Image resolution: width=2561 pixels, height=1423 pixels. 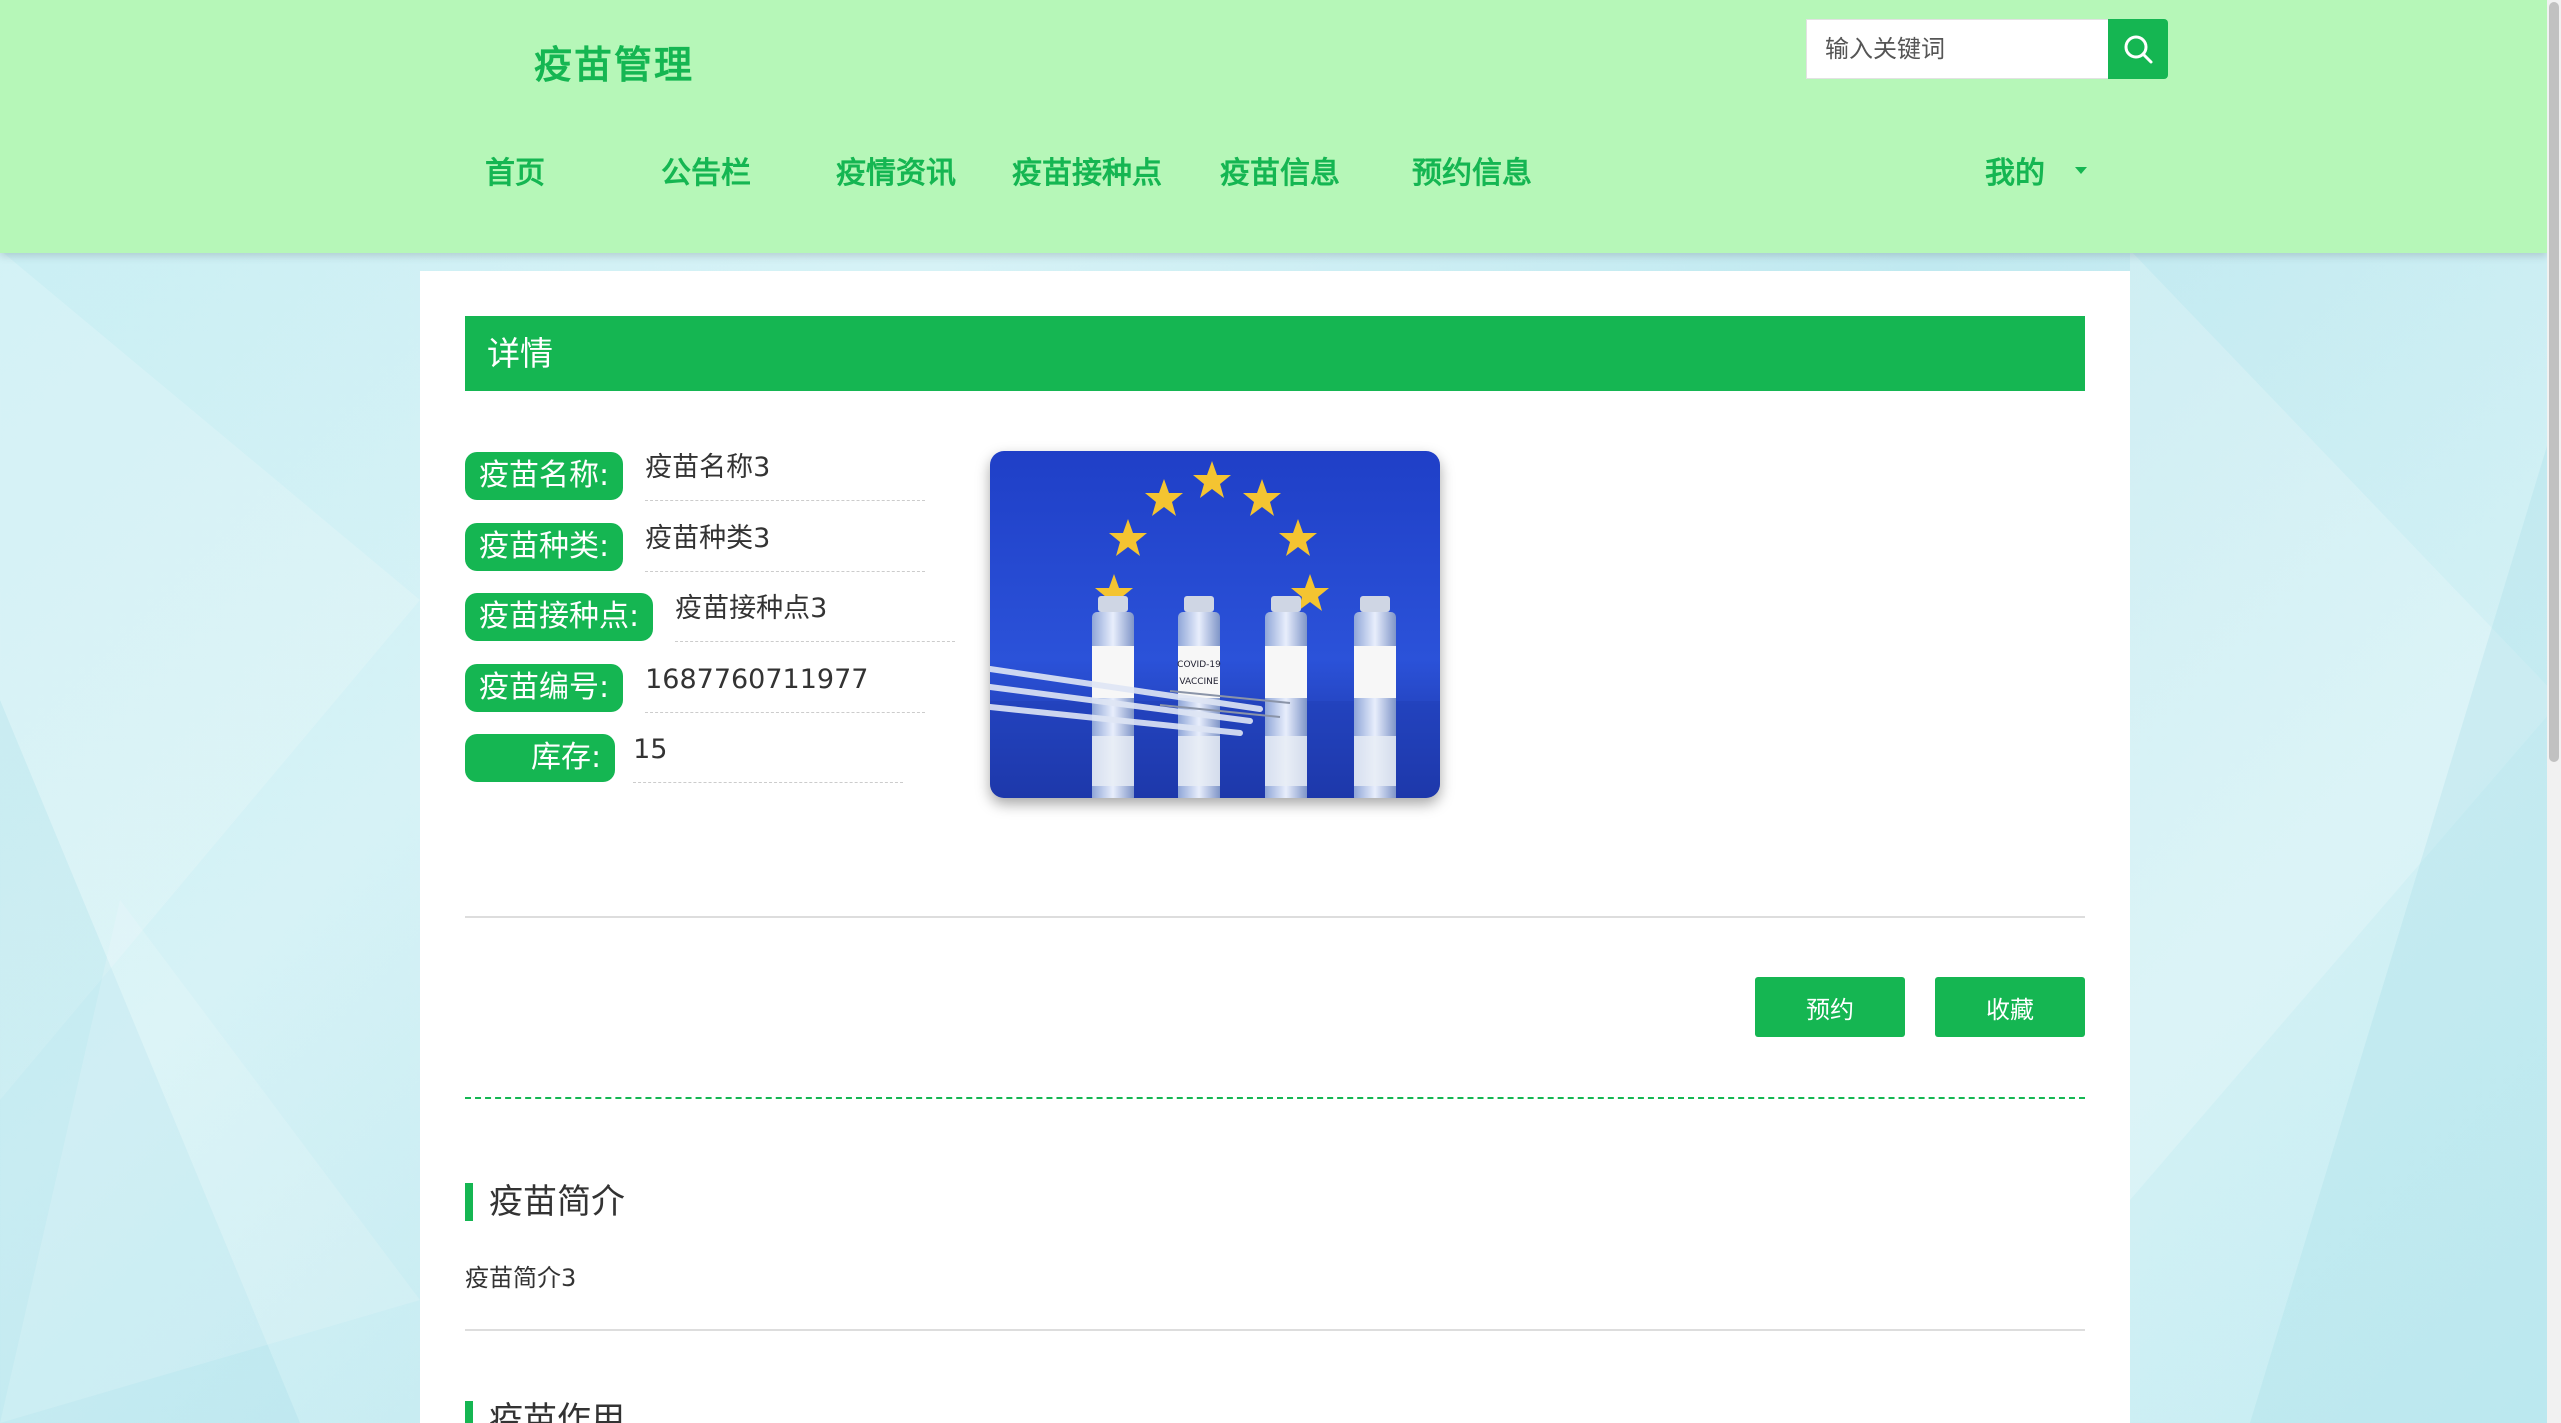 I want to click on nav-item-mine-dropdown: 我的, so click(x=2036, y=170).